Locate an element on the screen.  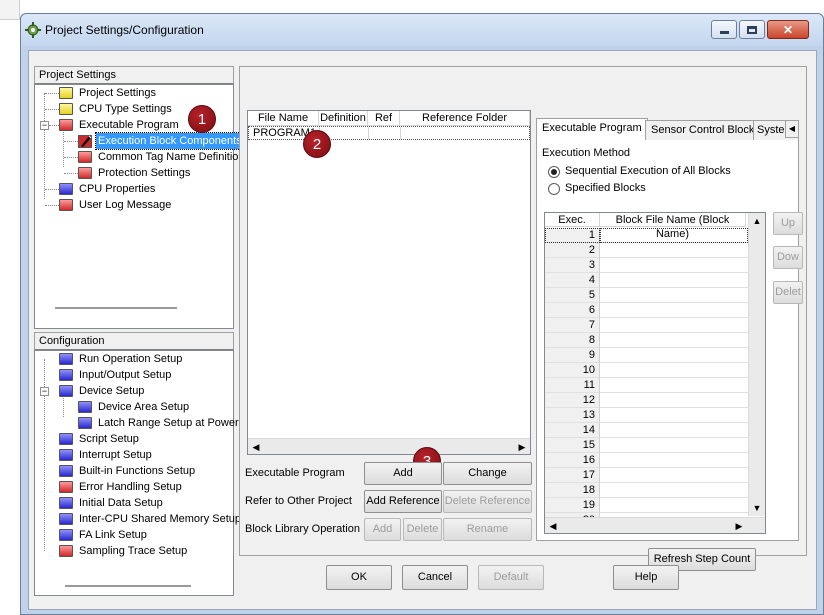
tab-scroll-arrows: ◀ is located at coordinates (792, 129).